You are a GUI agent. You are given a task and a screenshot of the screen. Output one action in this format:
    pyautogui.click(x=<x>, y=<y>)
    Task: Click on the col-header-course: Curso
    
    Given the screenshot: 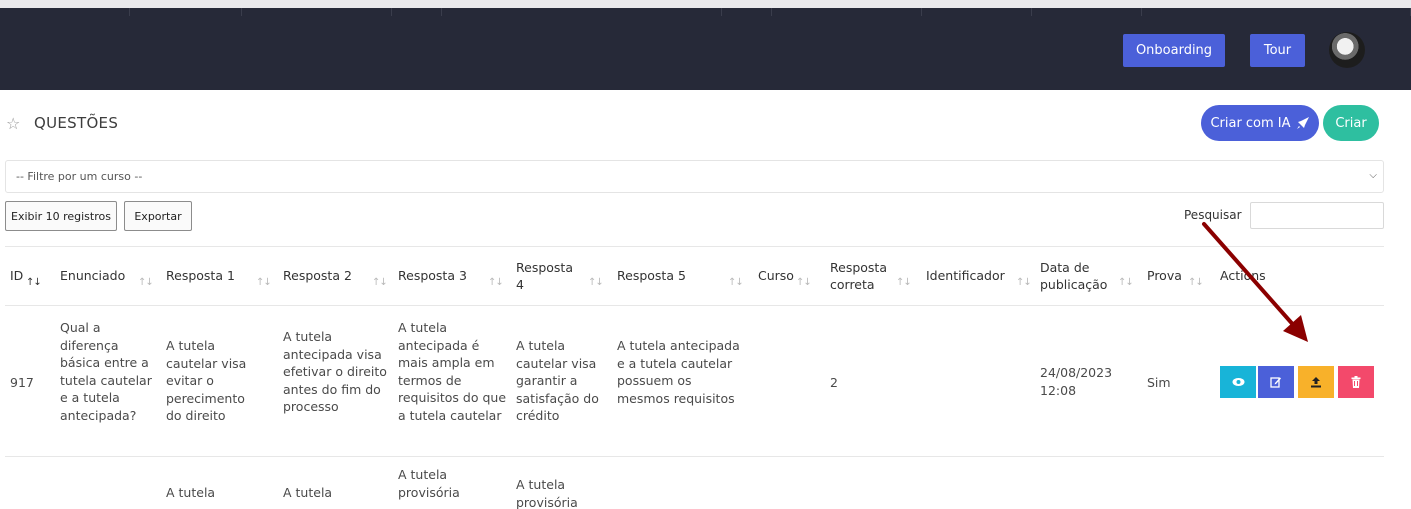 What is the action you would take?
    pyautogui.click(x=776, y=275)
    